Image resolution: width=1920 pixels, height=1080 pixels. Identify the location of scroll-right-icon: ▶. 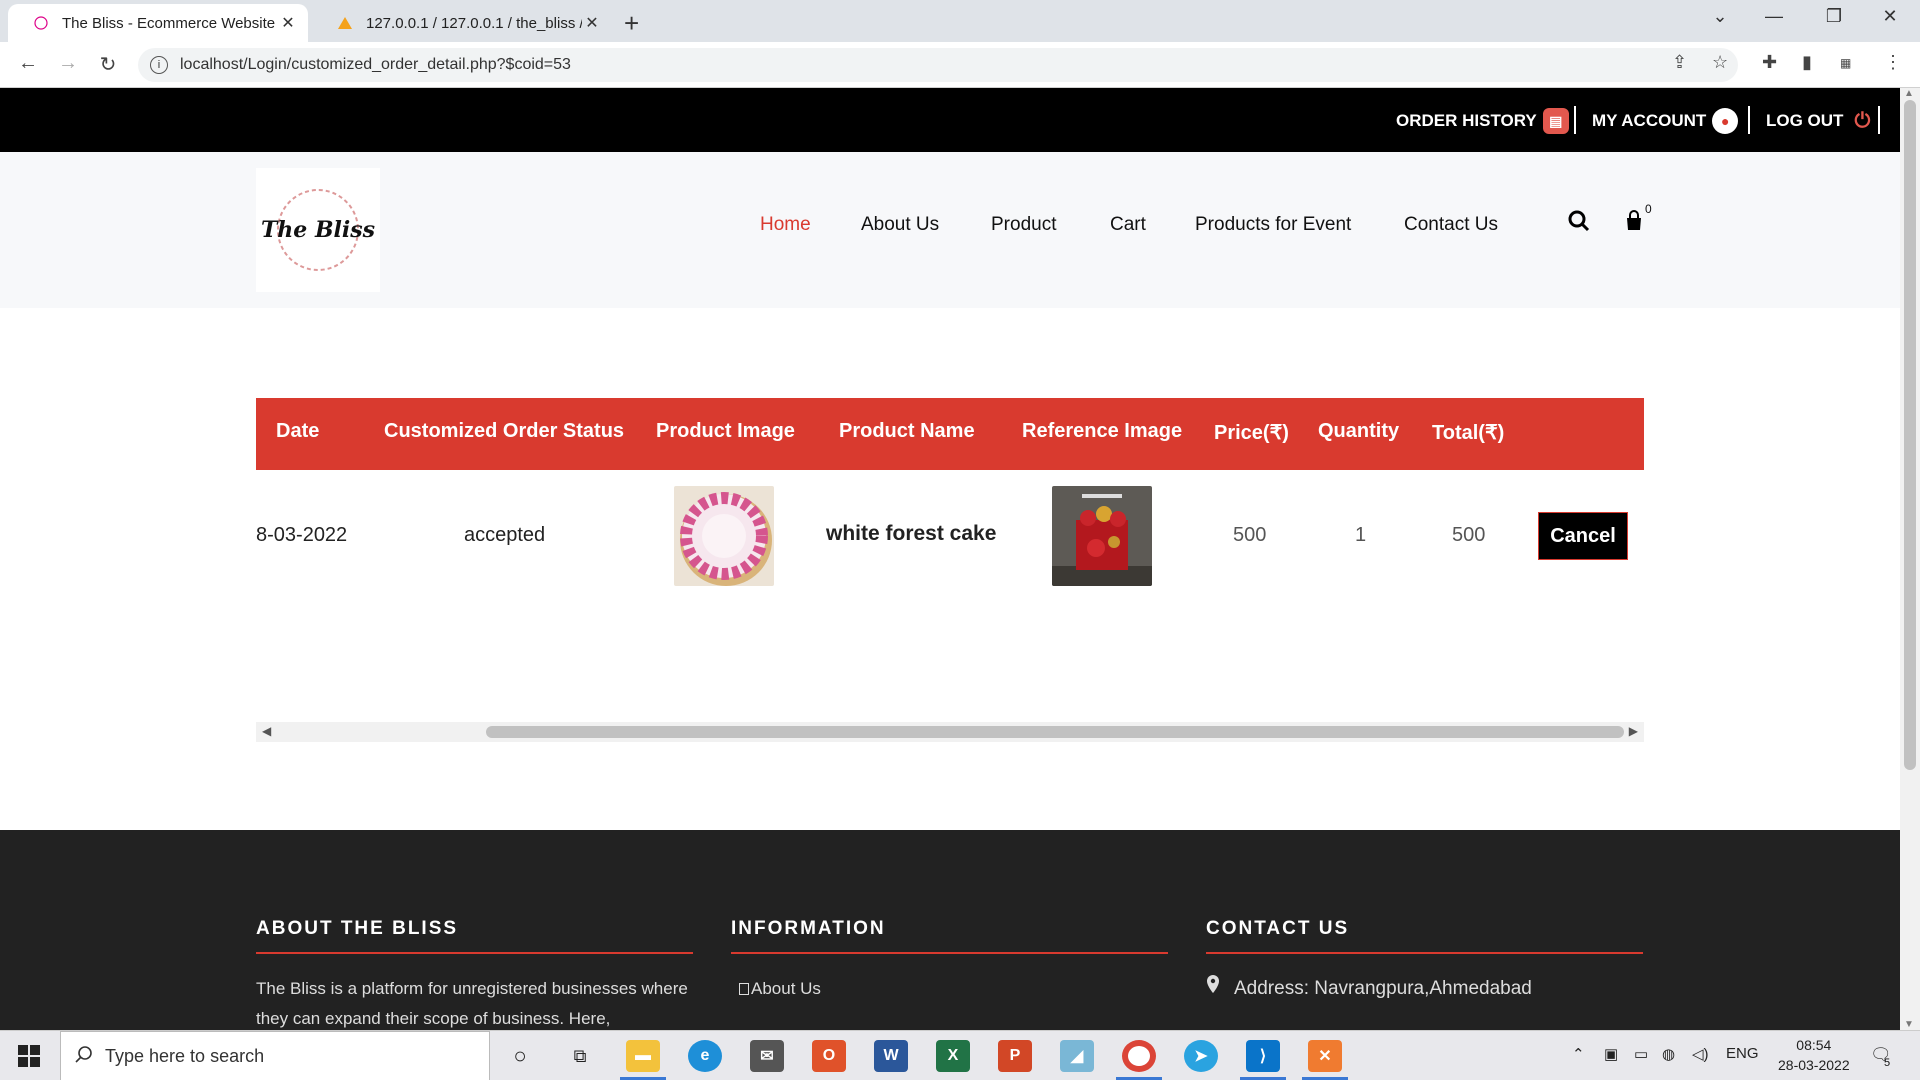
(1633, 731).